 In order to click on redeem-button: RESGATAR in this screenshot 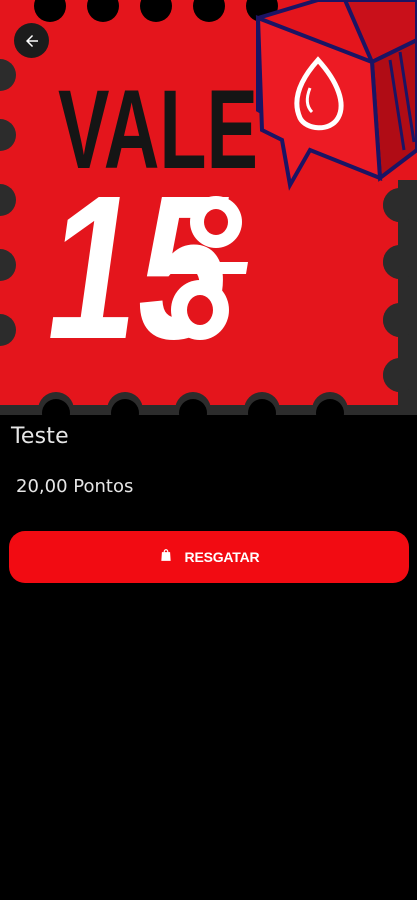, I will do `click(209, 557)`.